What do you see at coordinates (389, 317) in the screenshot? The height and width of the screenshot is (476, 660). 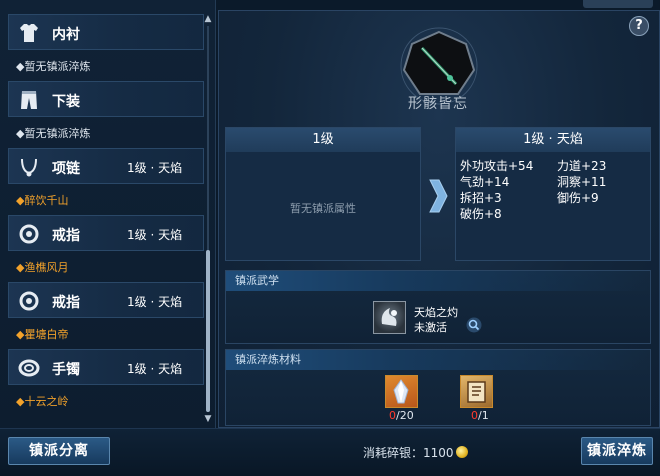 I see `skill-icon` at bounding box center [389, 317].